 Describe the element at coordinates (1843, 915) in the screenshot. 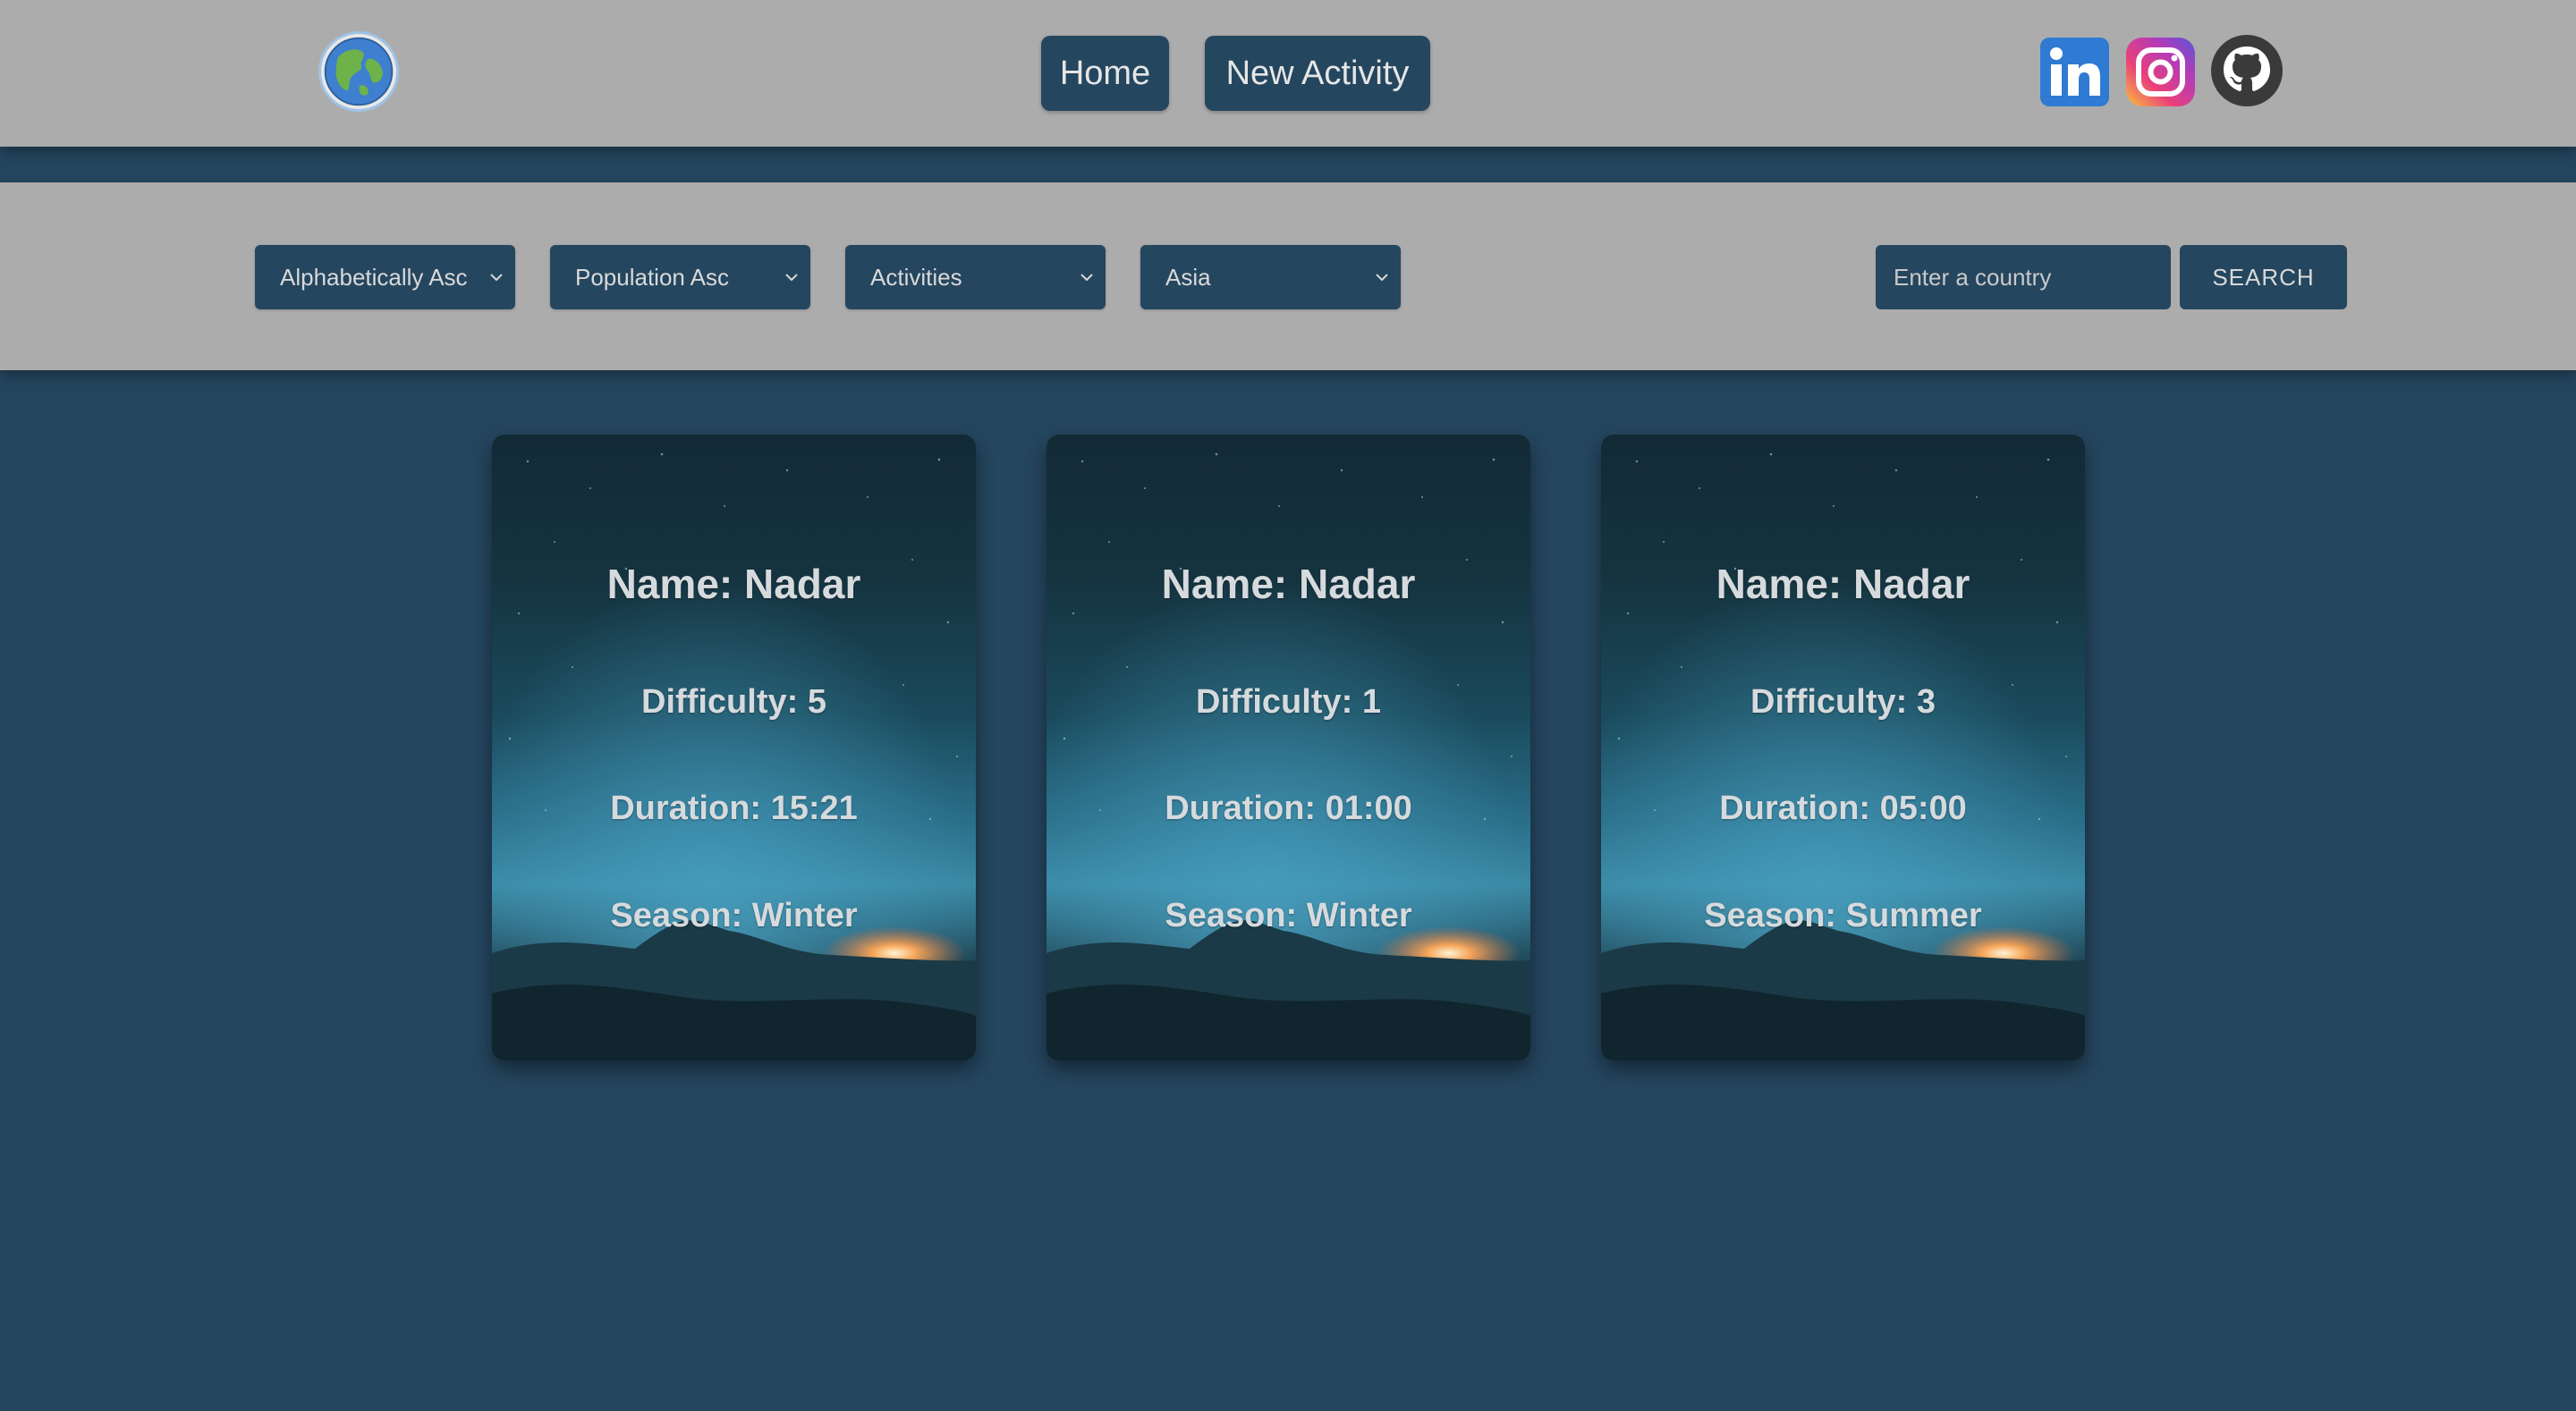

I see `activity-season: Season: Summer` at that location.